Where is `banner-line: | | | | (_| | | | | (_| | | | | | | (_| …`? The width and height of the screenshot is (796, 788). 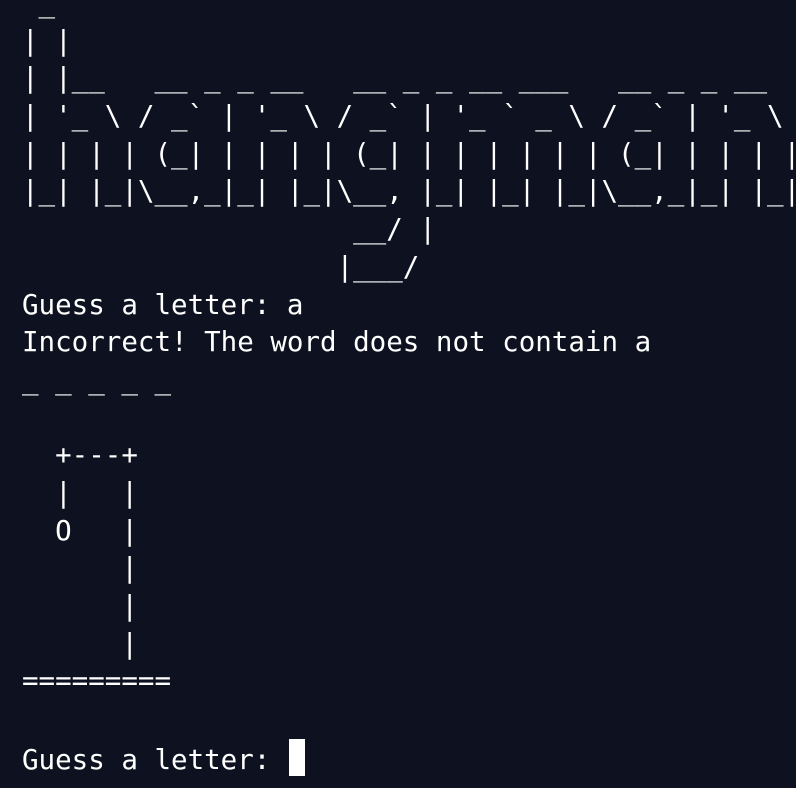 banner-line: | | | | (_| | | | | (_| | | | | | | (_| … is located at coordinates (409, 153).